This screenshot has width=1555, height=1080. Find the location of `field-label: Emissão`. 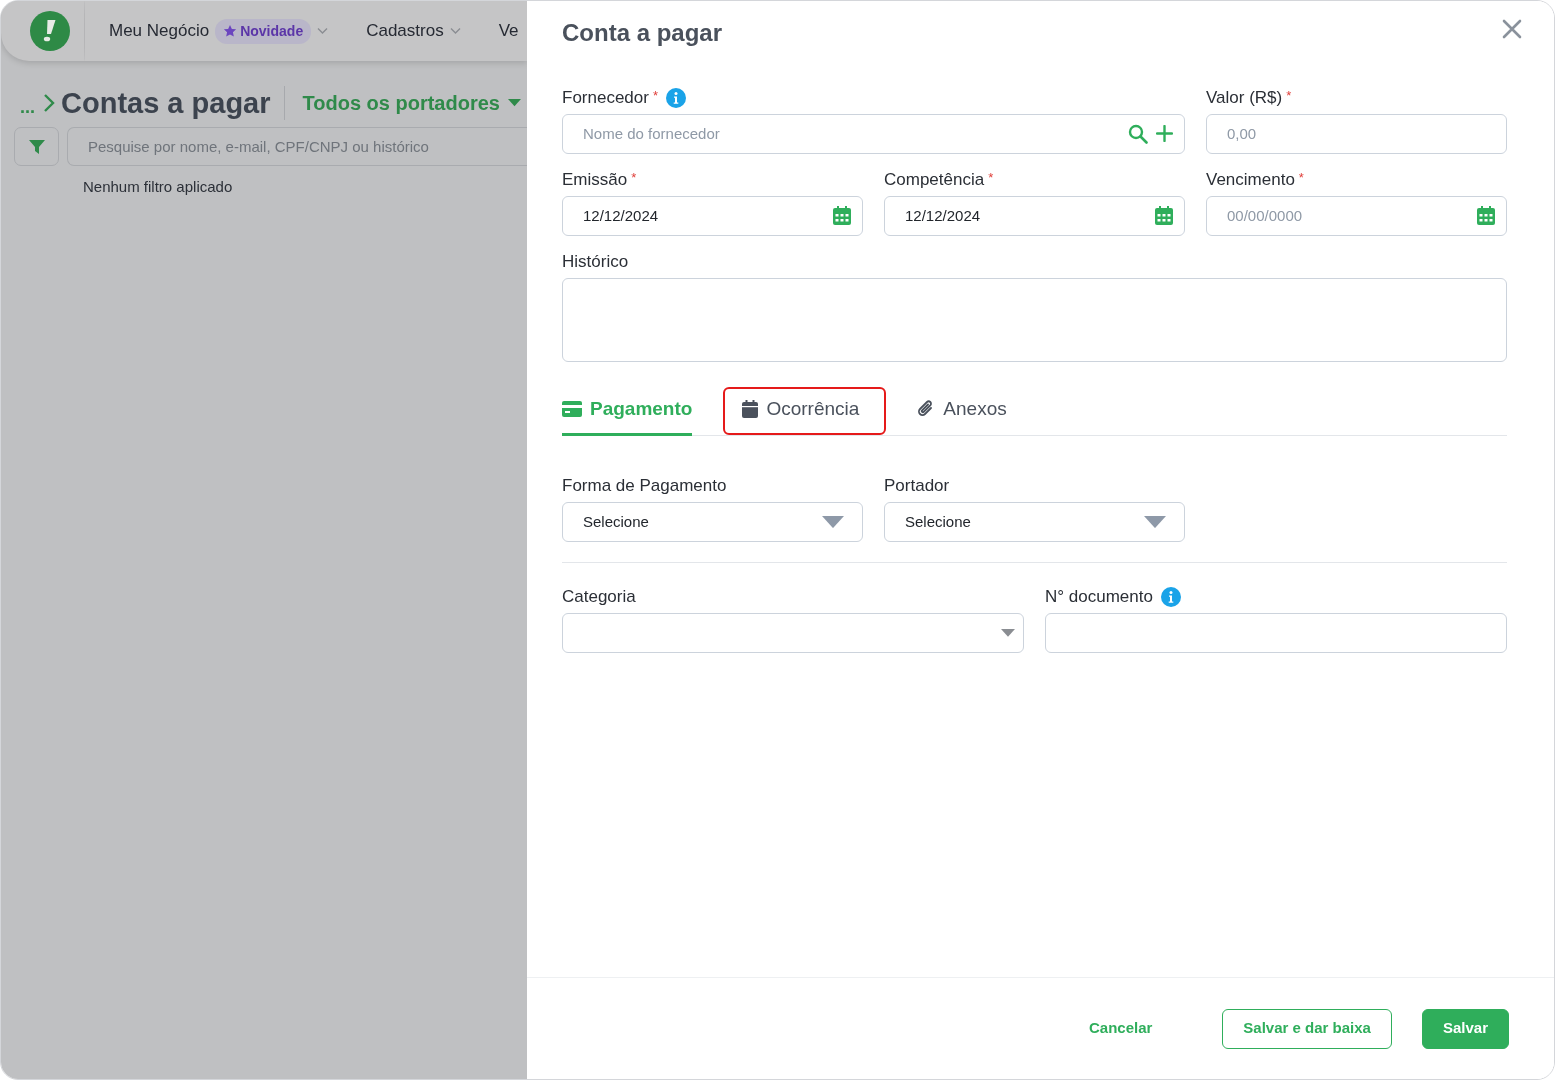

field-label: Emissão is located at coordinates (595, 180).